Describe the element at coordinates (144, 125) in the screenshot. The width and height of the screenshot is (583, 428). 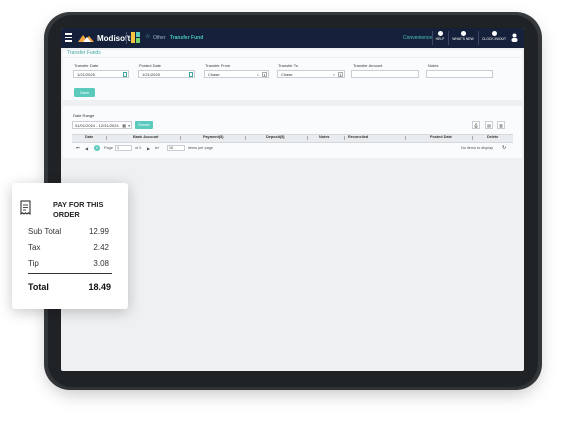
I see `search-button: Search` at that location.